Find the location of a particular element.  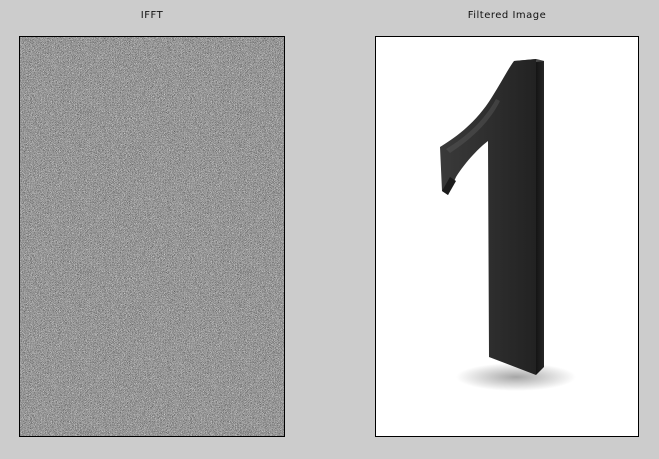

filtered-image-title: Filtered Image is located at coordinates (507, 15).